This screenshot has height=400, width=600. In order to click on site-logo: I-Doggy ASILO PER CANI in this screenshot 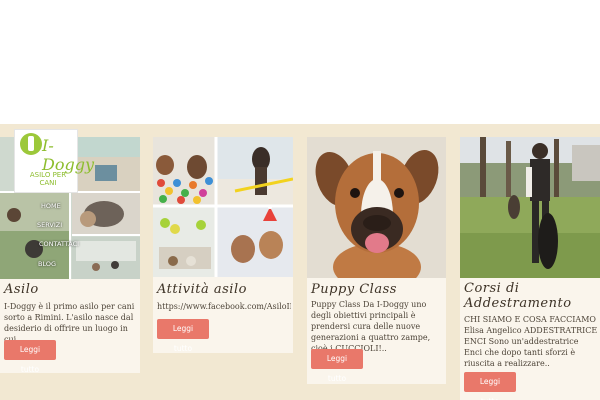, I will do `click(54, 161)`.